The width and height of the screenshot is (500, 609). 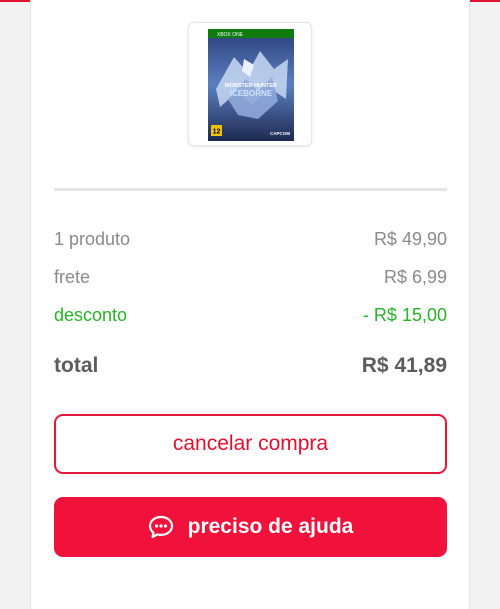 I want to click on discount-label: desconto, so click(x=91, y=315).